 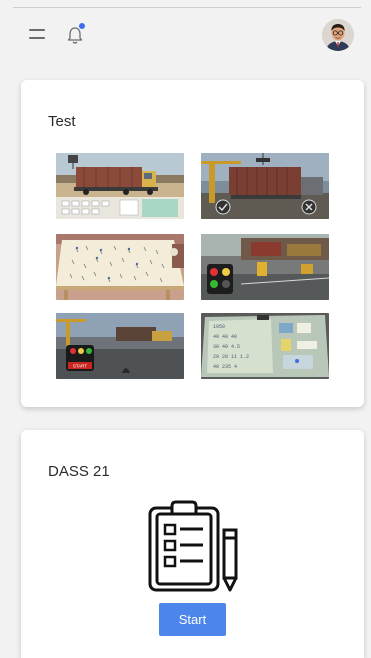 What do you see at coordinates (226, 347) in the screenshot?
I see `board-line-3: 30 40 4.5` at bounding box center [226, 347].